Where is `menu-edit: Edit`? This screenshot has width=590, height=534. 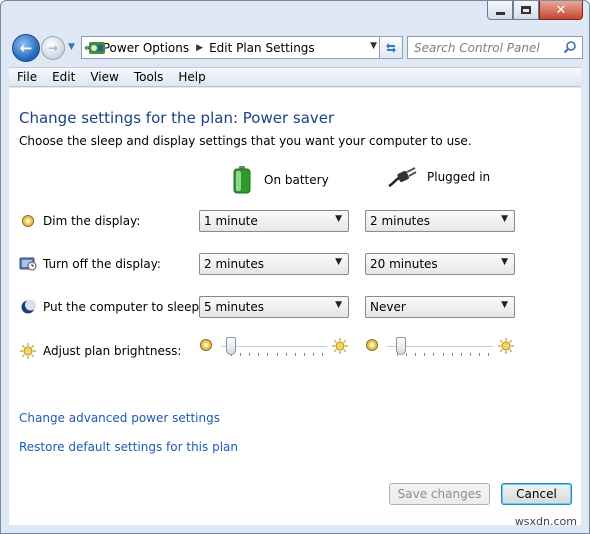
menu-edit: Edit is located at coordinates (63, 77).